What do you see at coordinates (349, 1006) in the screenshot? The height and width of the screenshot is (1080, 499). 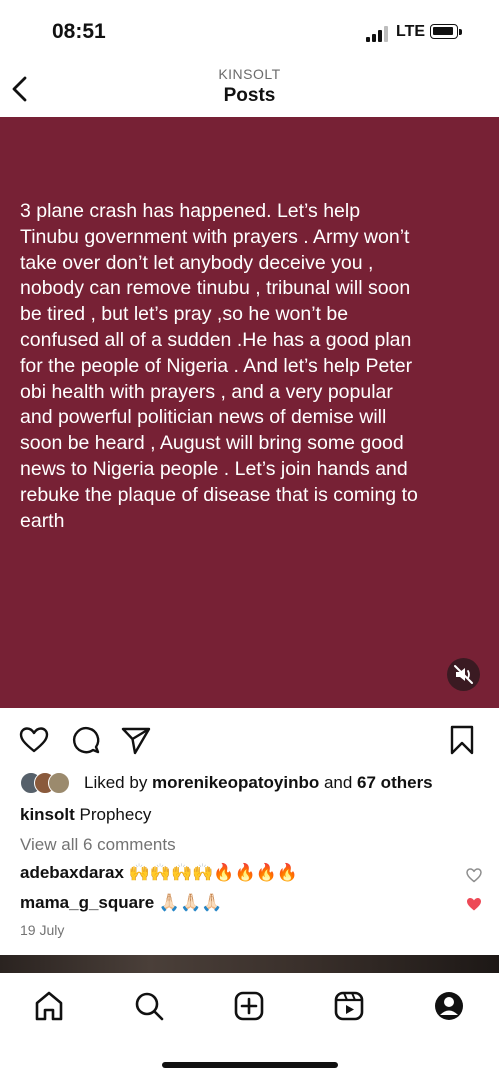 I see `reels-icon` at bounding box center [349, 1006].